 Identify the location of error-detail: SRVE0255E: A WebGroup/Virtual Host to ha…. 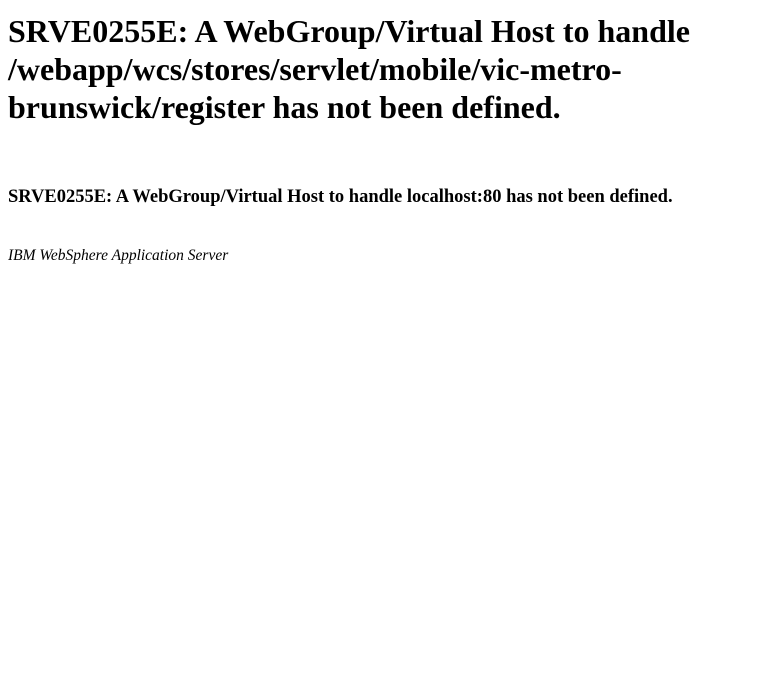
(340, 197).